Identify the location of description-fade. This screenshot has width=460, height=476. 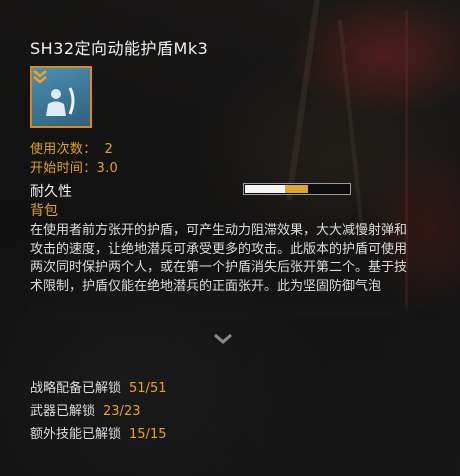
(220, 309).